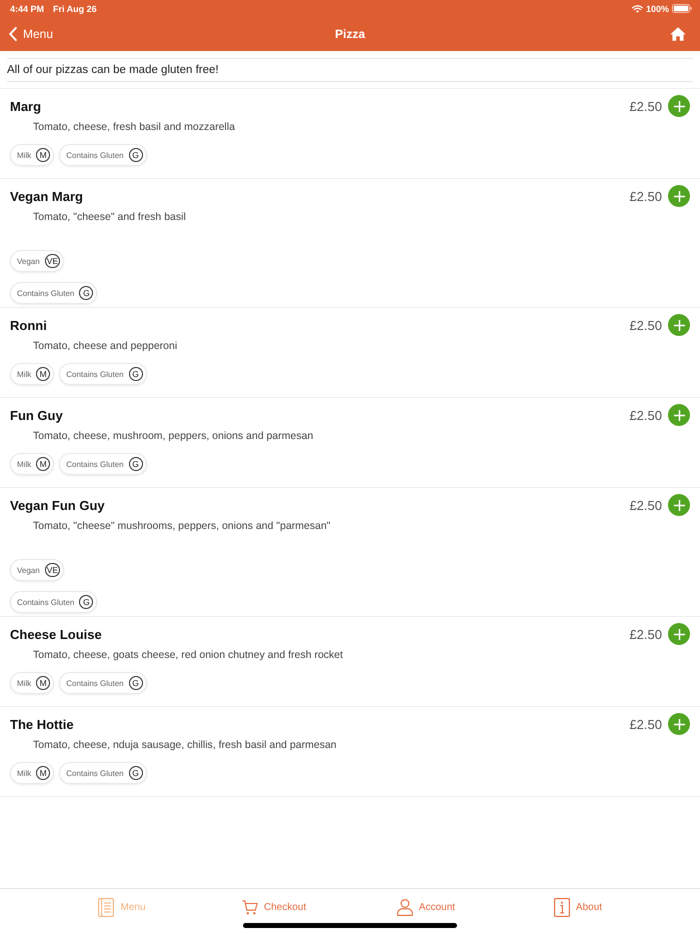  Describe the element at coordinates (578, 907) in the screenshot. I see `tab-bar-item: About` at that location.